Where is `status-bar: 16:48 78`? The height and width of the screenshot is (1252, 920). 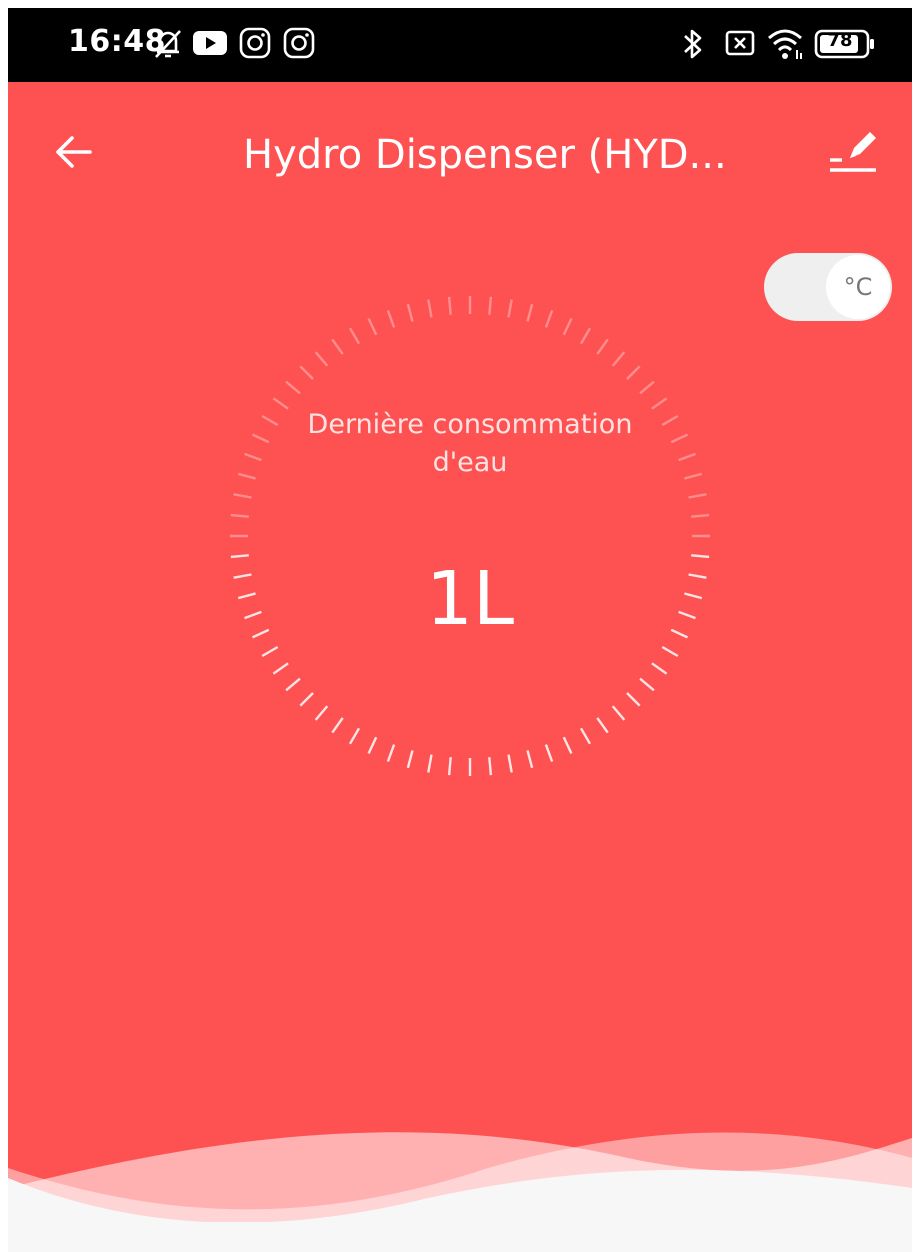 status-bar: 16:48 78 is located at coordinates (460, 45).